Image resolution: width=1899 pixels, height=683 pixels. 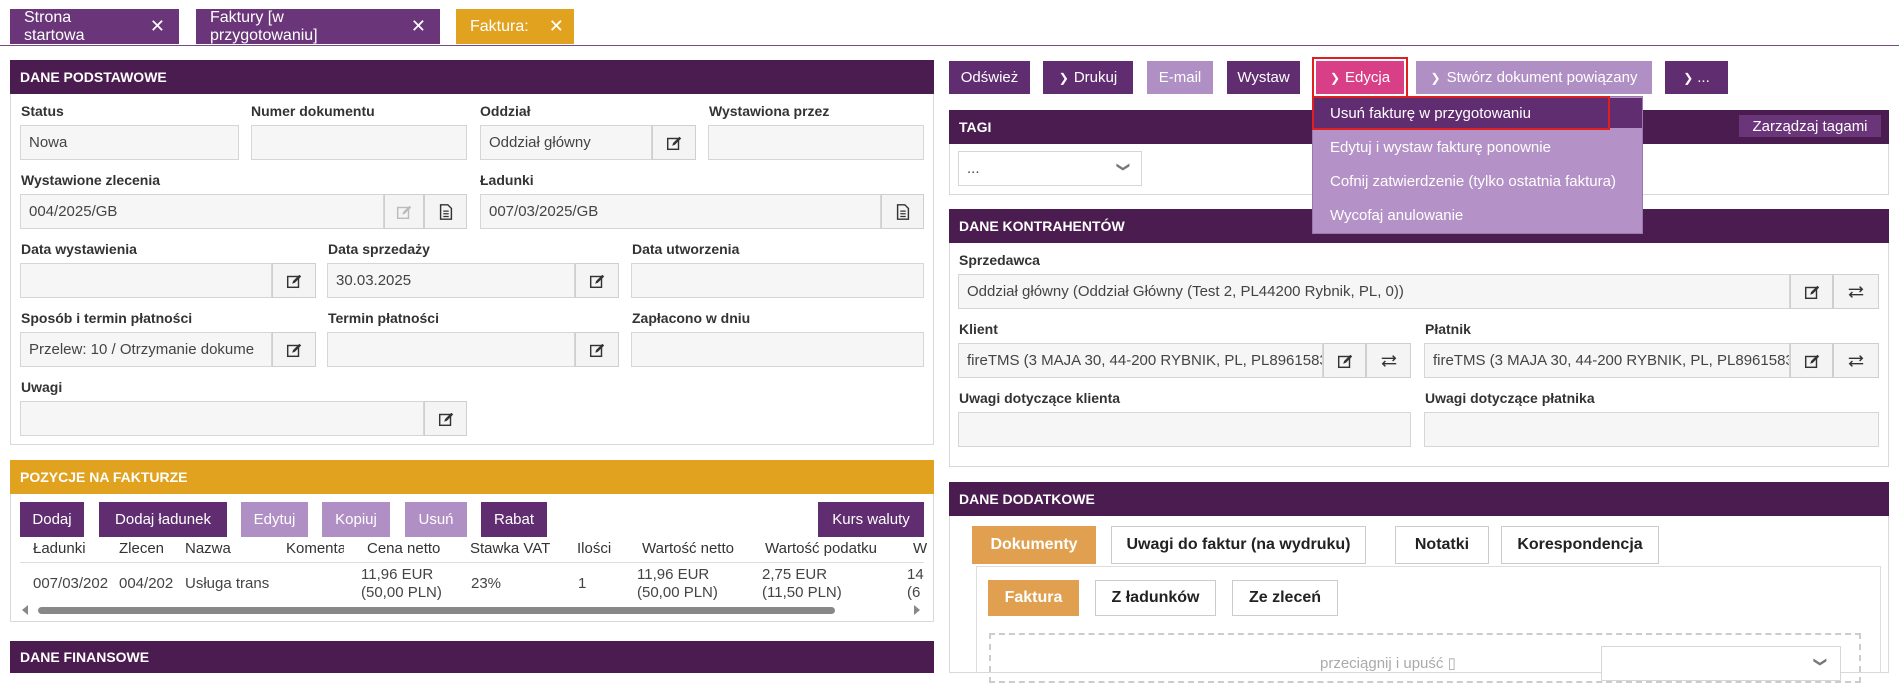 What do you see at coordinates (1542, 77) in the screenshot?
I see `create-related-label: Stwórz dokument powiązany` at bounding box center [1542, 77].